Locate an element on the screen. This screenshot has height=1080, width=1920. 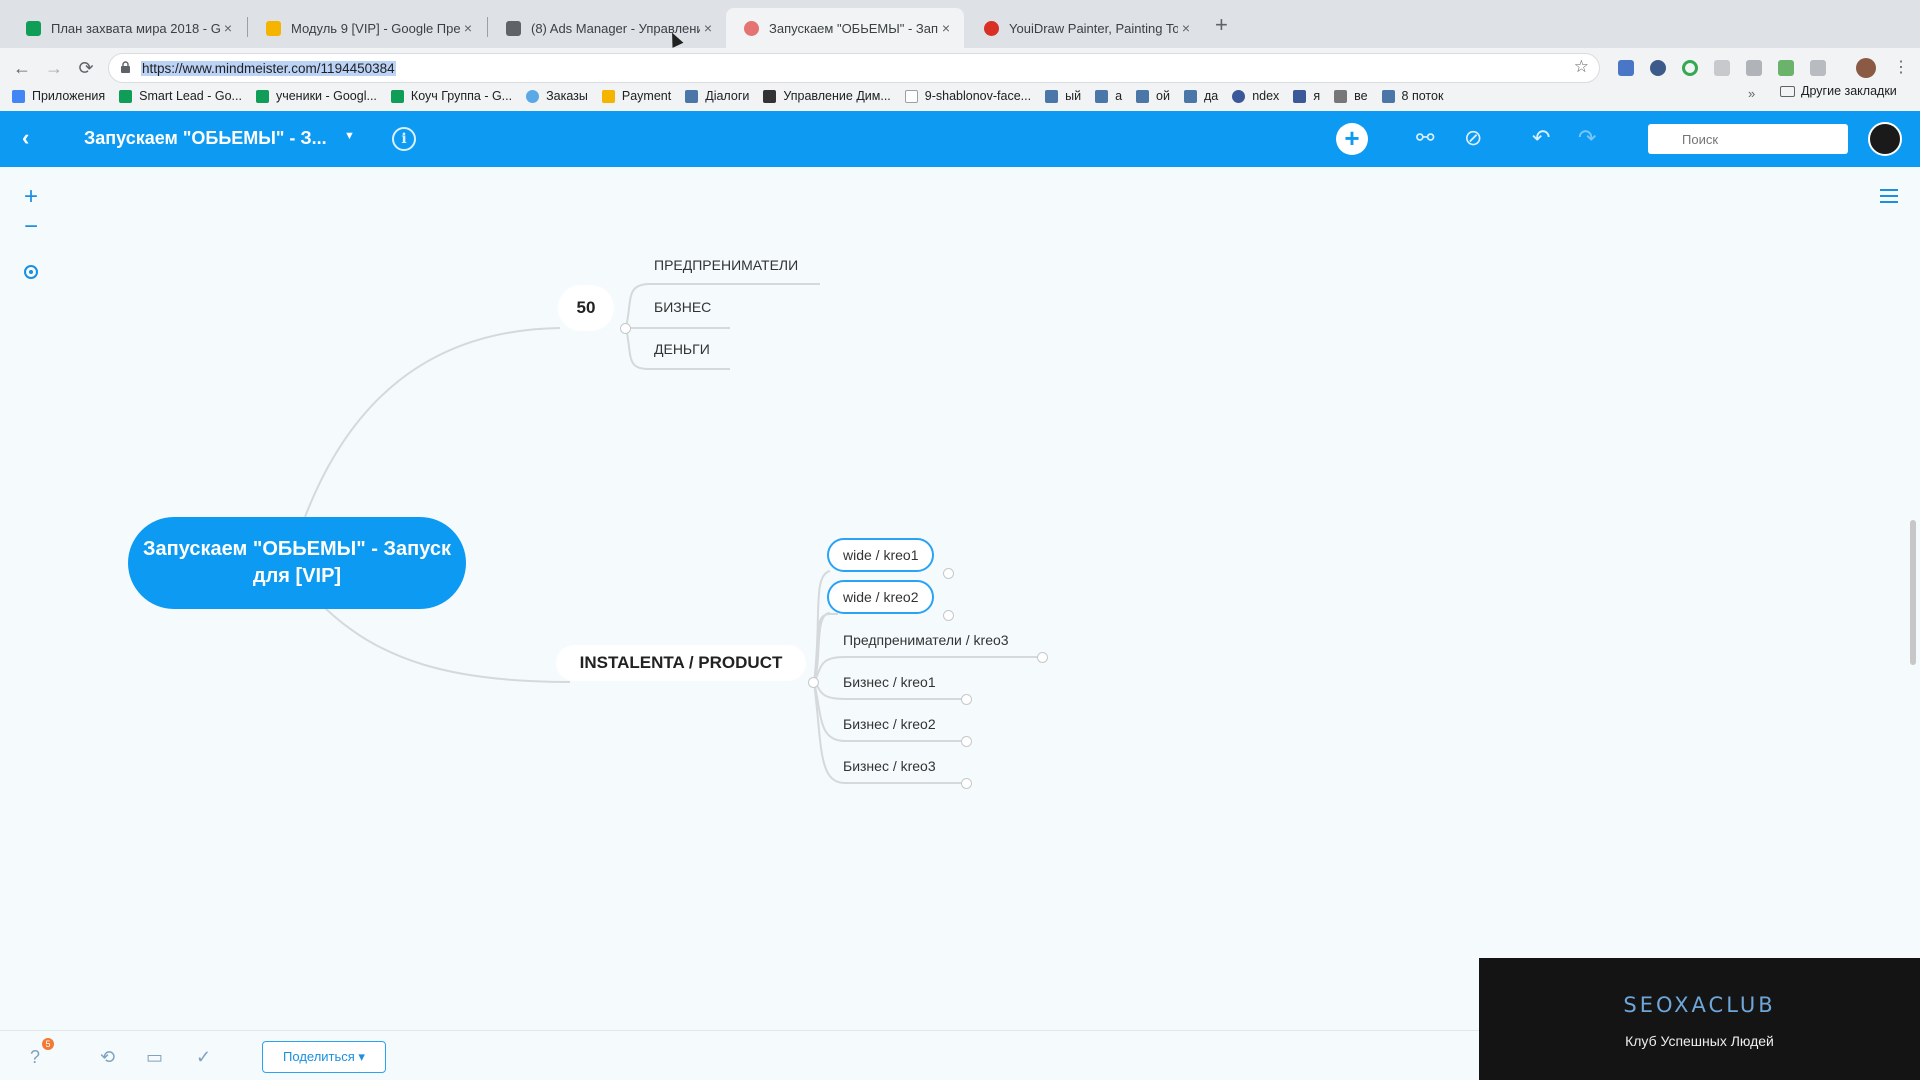
watermark-brand: SEOXACLUB is located at coordinates (1699, 1005).